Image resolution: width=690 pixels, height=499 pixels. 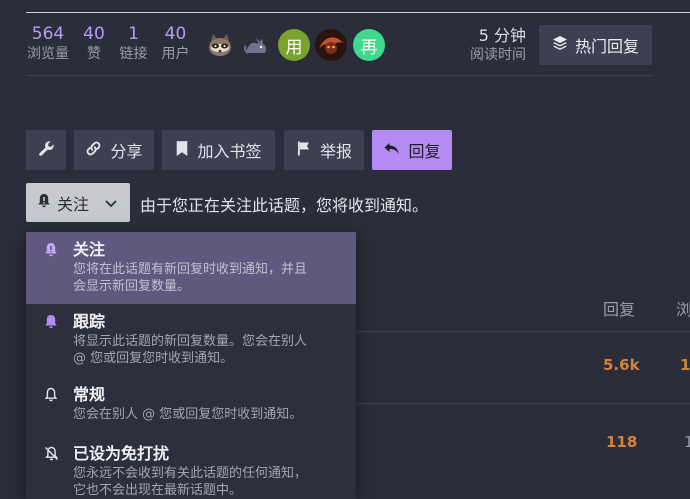 I want to click on avatar-letter-1: 用, so click(x=294, y=45).